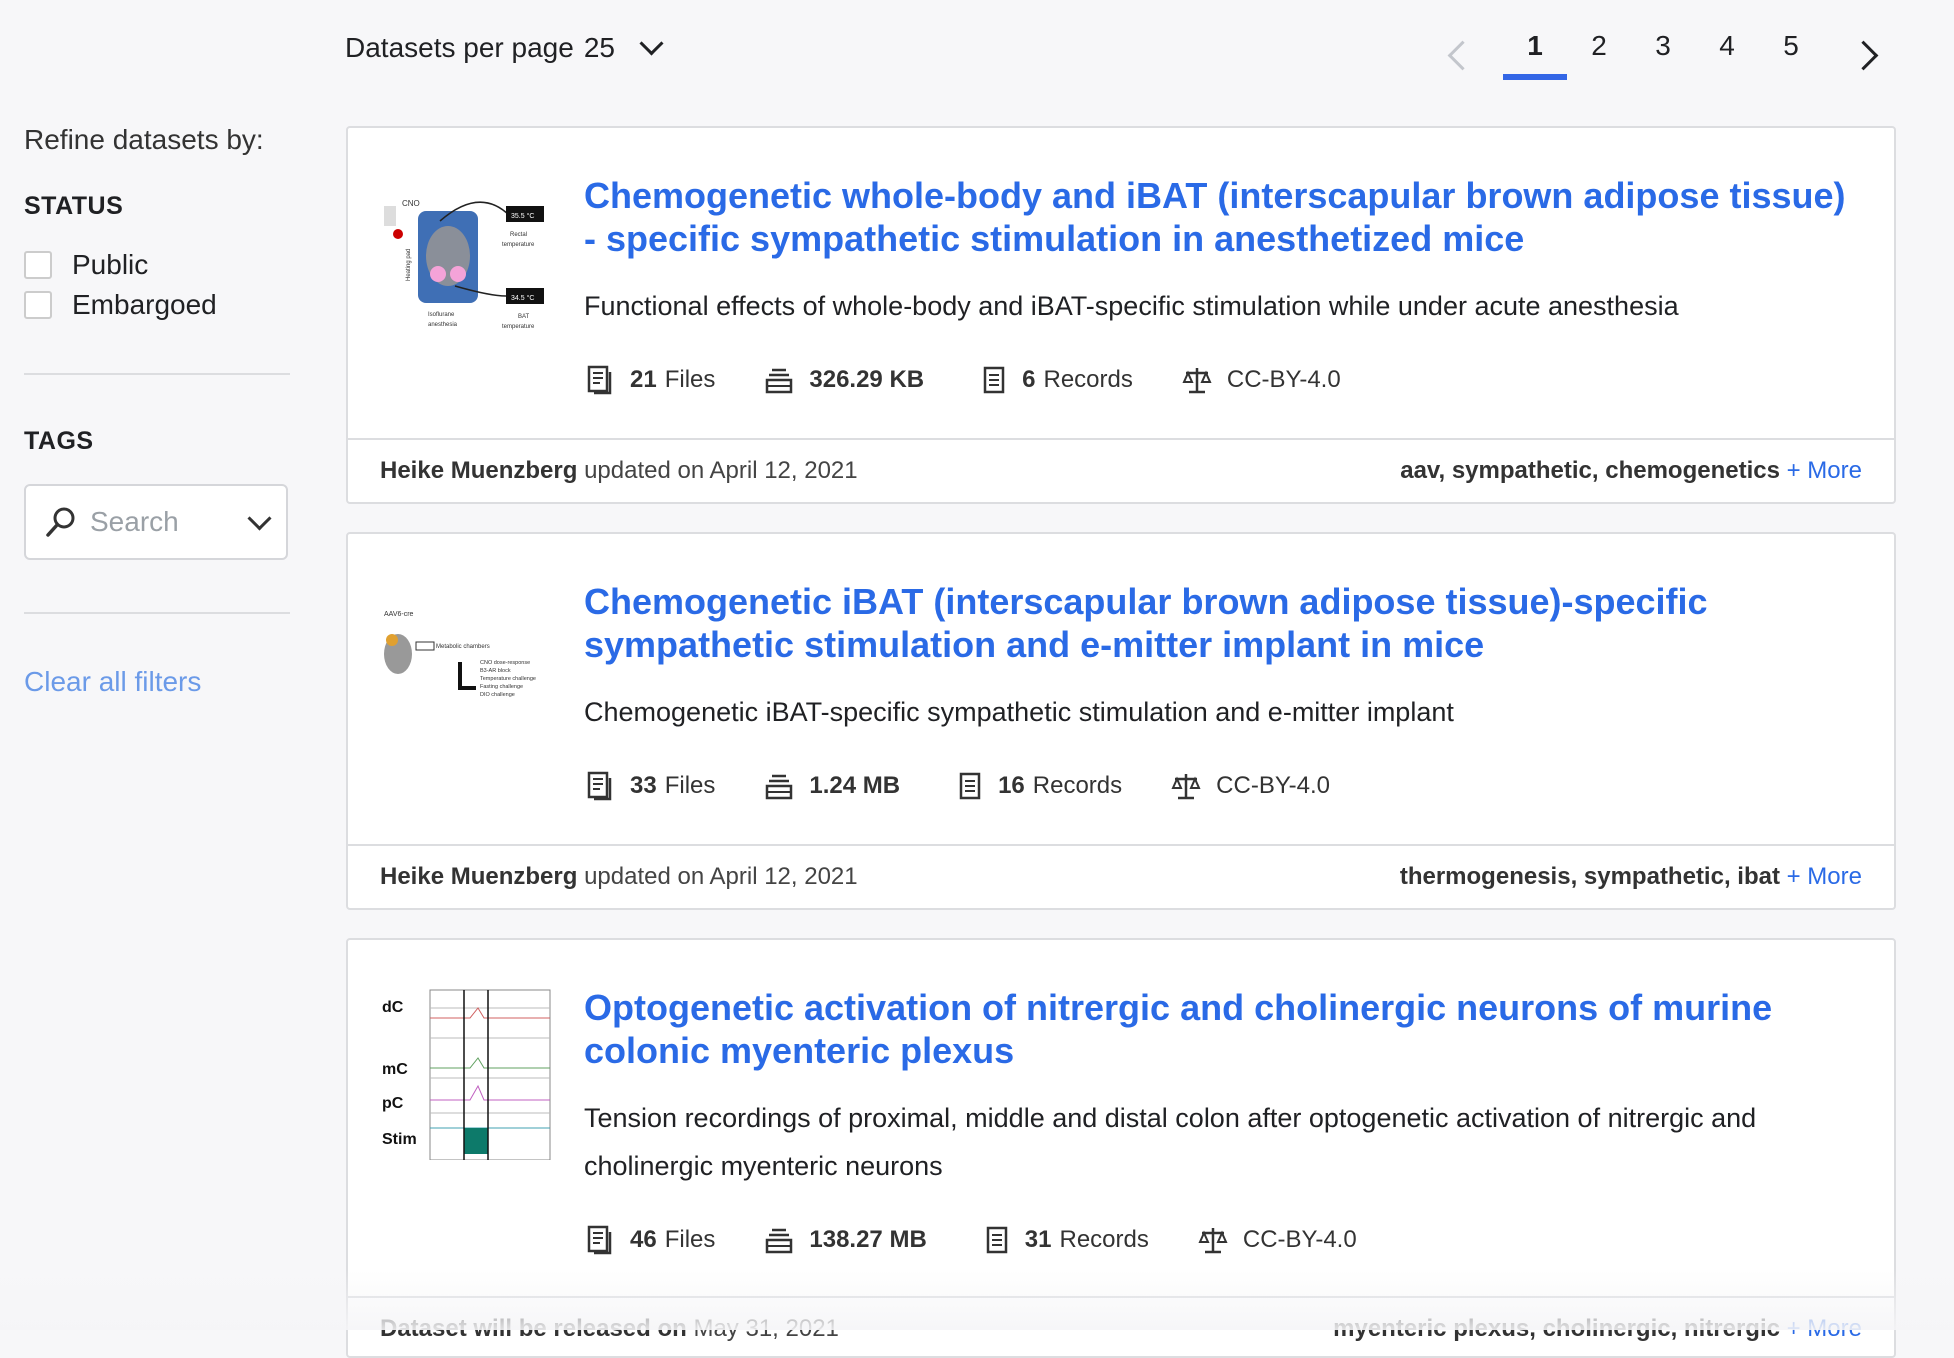  Describe the element at coordinates (411, 203) in the screenshot. I see `svg-text: CNO` at that location.